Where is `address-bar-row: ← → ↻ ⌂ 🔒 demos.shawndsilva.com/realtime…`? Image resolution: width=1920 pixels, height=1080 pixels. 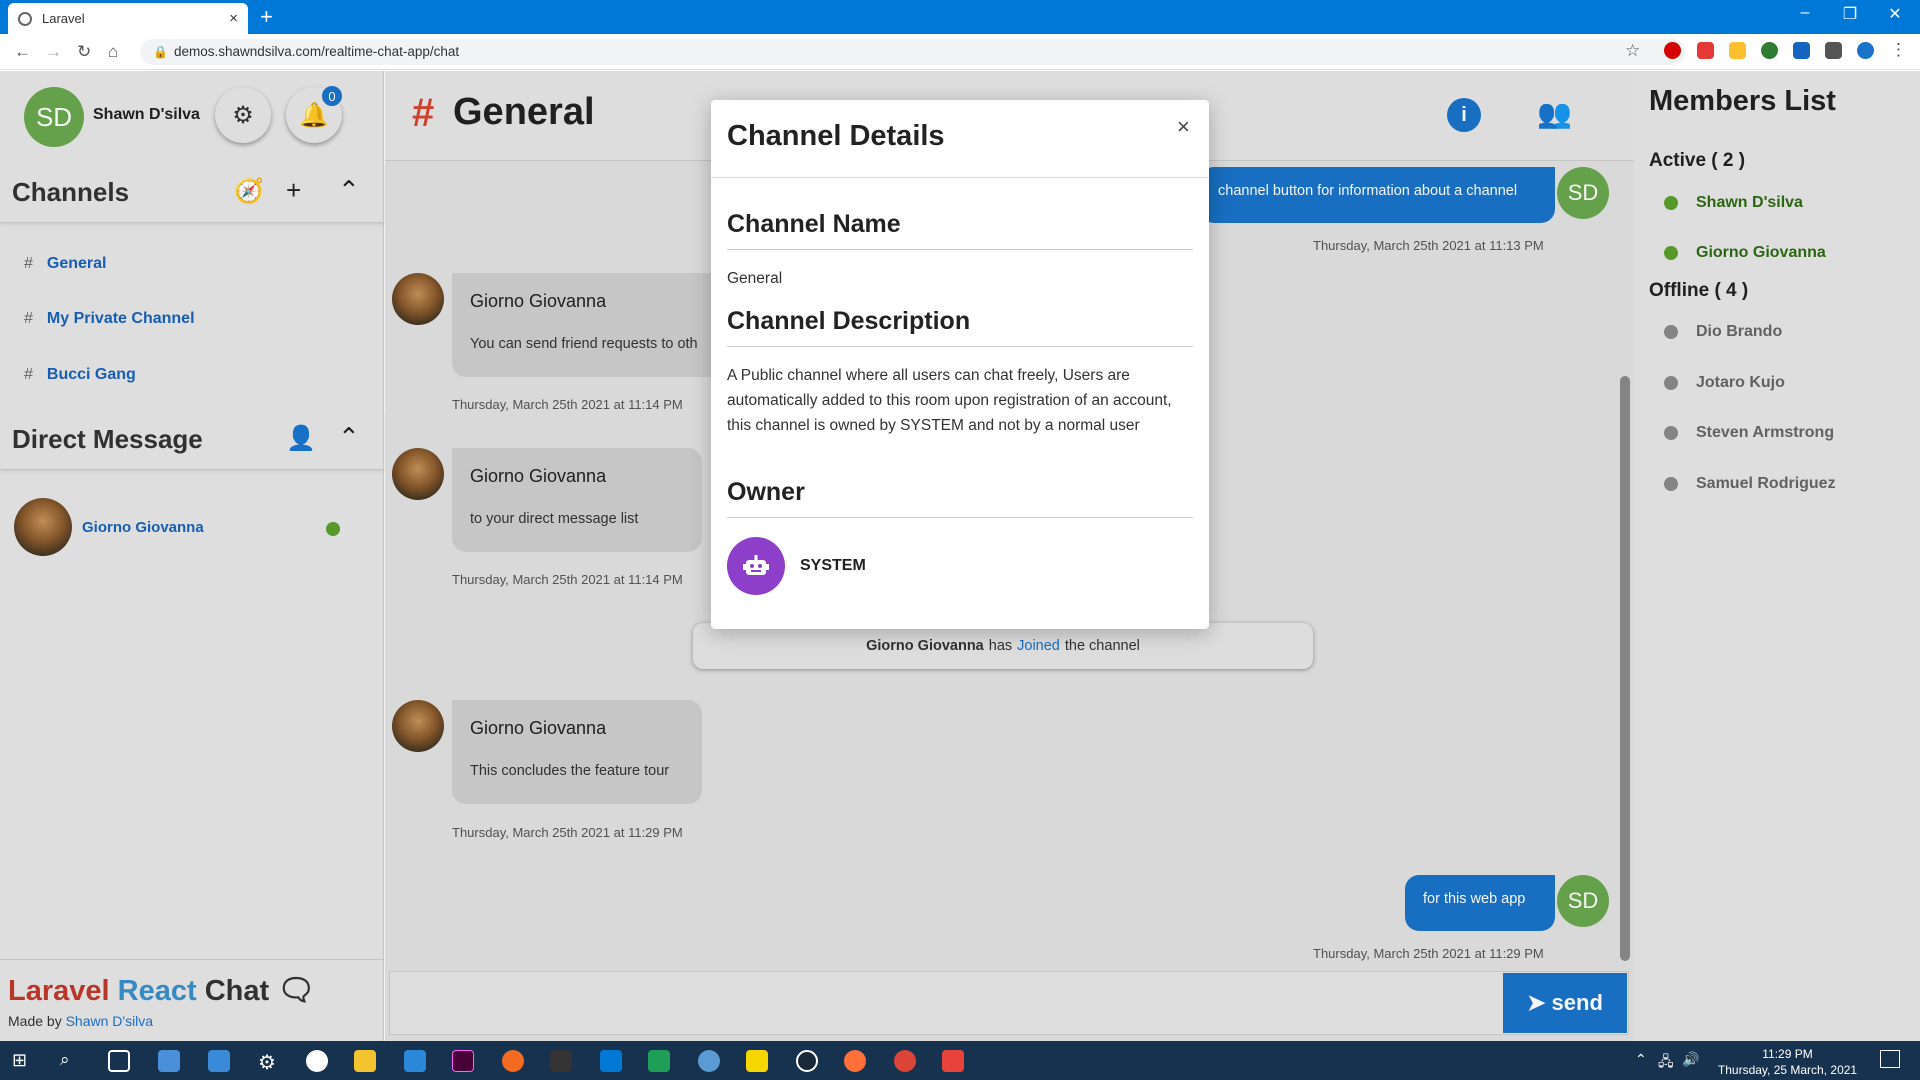 address-bar-row: ← → ↻ ⌂ 🔒 demos.shawndsilva.com/realtime… is located at coordinates (960, 52).